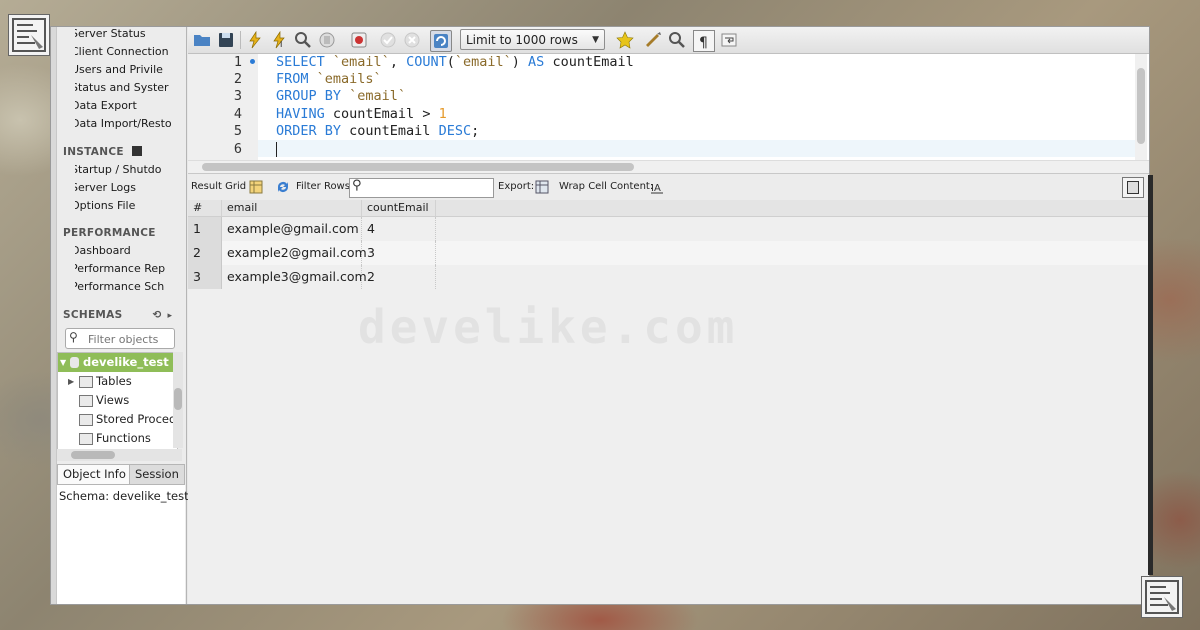  Describe the element at coordinates (412, 40) in the screenshot. I see `rollback-button` at that location.